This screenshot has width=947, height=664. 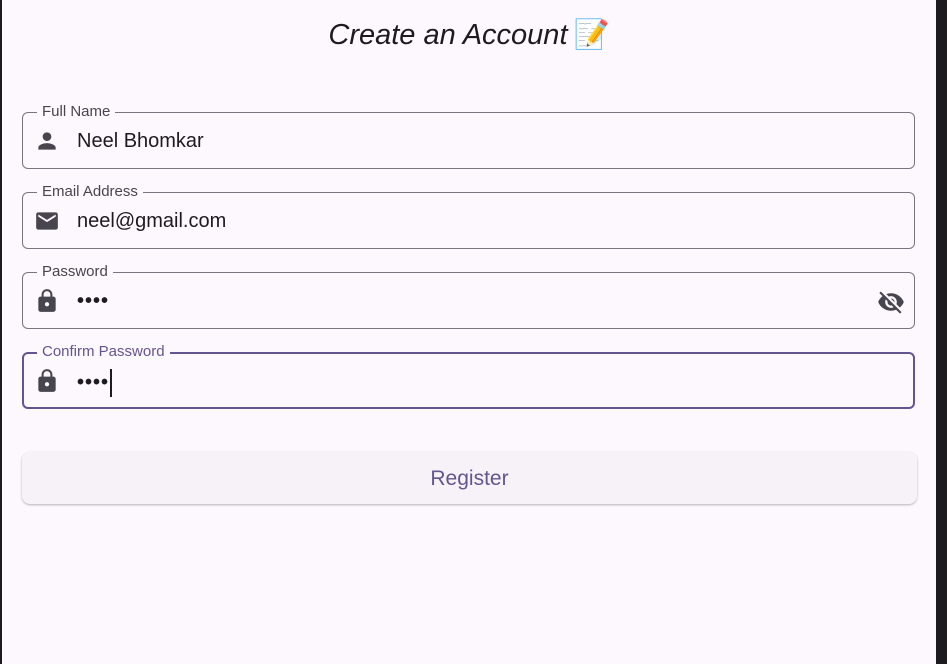 I want to click on email-field: Email Address neel@gmail.com, so click(x=468, y=216).